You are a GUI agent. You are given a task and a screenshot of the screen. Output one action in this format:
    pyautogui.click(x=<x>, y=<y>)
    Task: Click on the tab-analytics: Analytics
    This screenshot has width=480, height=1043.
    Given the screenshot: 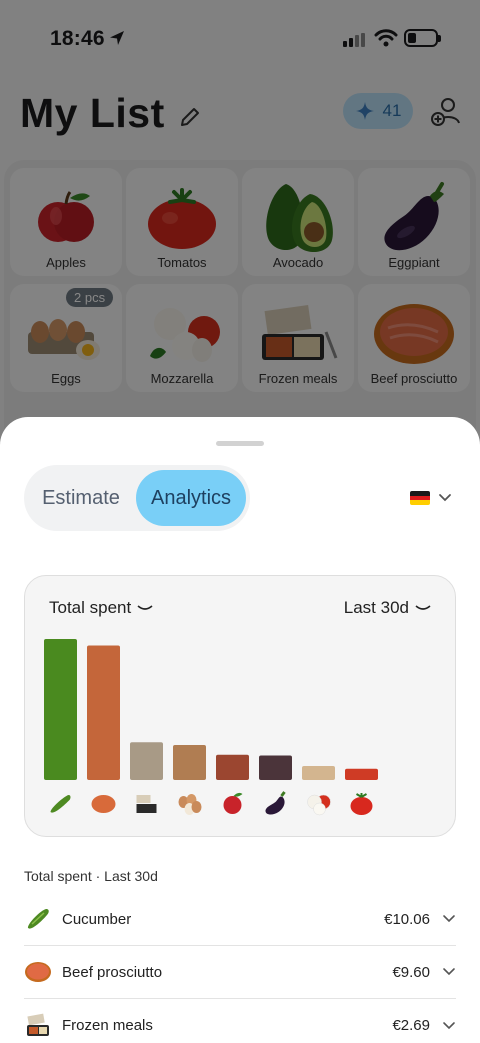 What is the action you would take?
    pyautogui.click(x=191, y=498)
    